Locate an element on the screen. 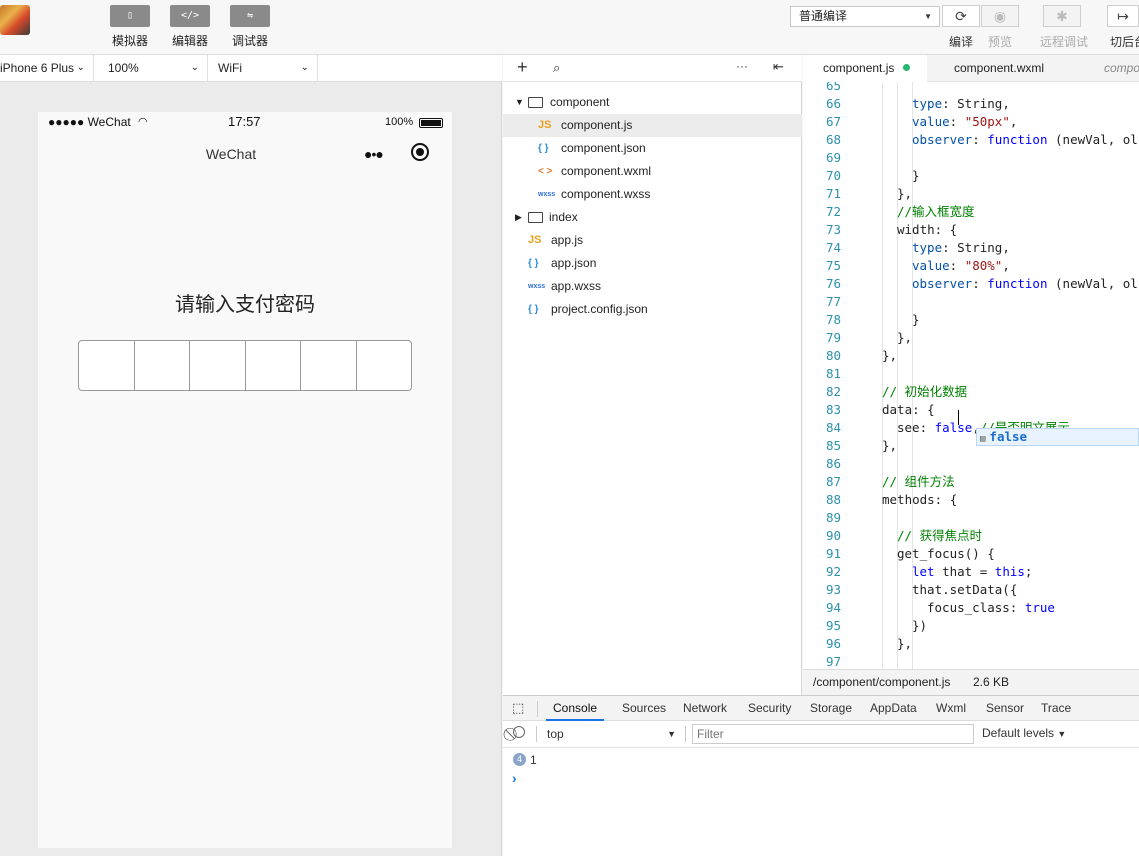 The width and height of the screenshot is (1139, 856). tab-security: Security is located at coordinates (769, 708).